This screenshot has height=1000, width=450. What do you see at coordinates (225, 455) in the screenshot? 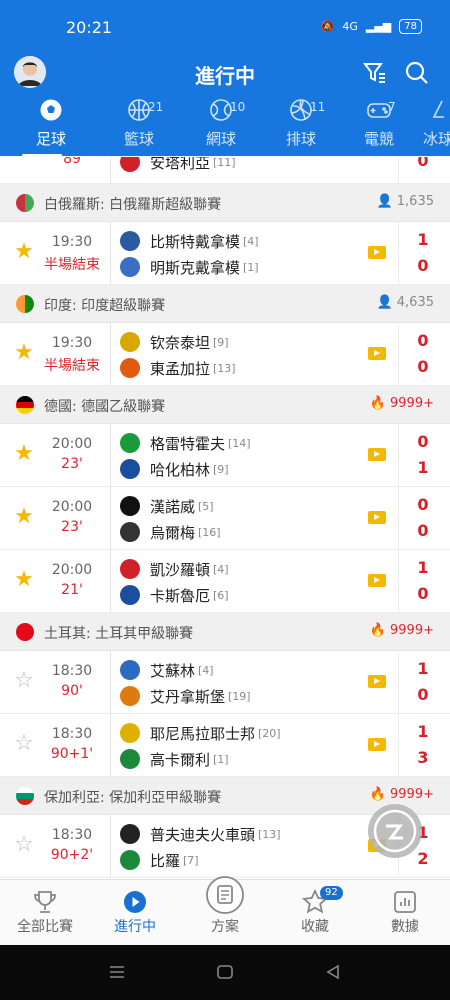
I see `match-row: ★ 20:00 23' 格雷特霍夫 [14] 哈化柏林 [9] 0 1` at bounding box center [225, 455].